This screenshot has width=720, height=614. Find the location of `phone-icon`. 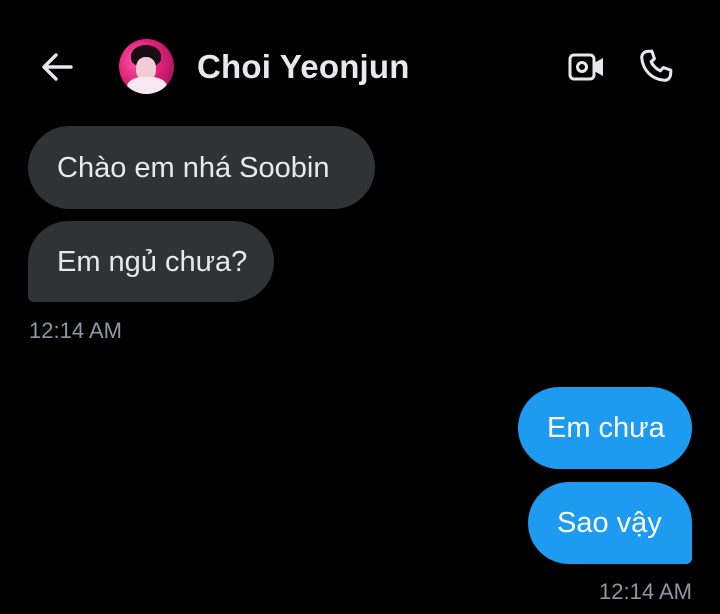

phone-icon is located at coordinates (656, 65).